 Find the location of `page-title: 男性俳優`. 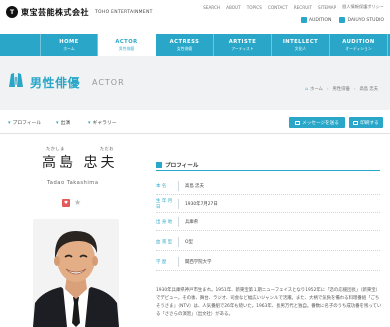

page-title: 男性俳優 is located at coordinates (55, 83).